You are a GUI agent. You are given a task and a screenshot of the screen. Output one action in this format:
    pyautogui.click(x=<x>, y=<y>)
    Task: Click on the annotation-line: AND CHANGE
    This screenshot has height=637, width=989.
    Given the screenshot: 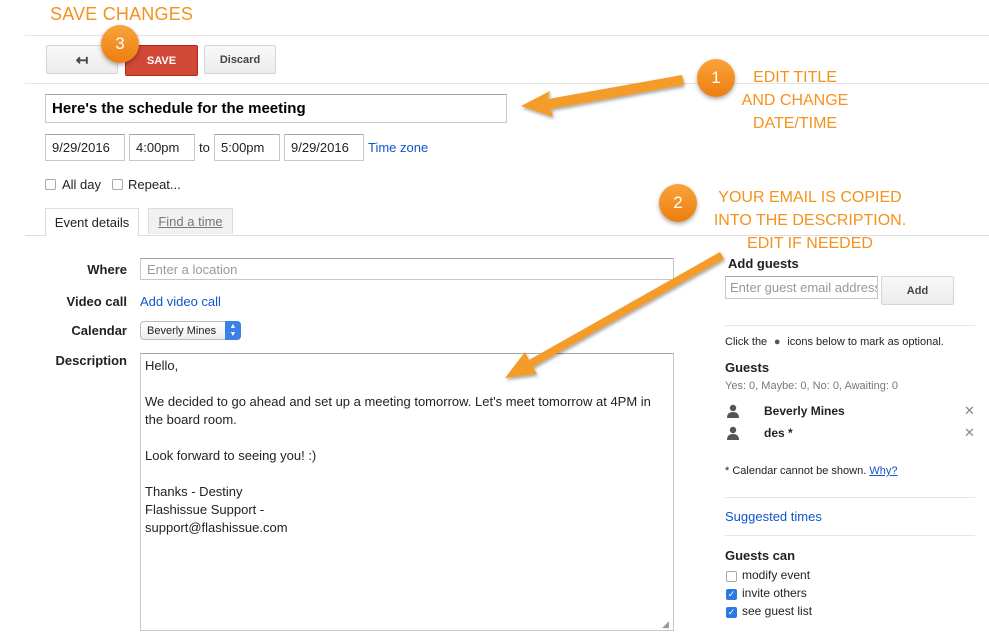 What is the action you would take?
    pyautogui.click(x=795, y=100)
    